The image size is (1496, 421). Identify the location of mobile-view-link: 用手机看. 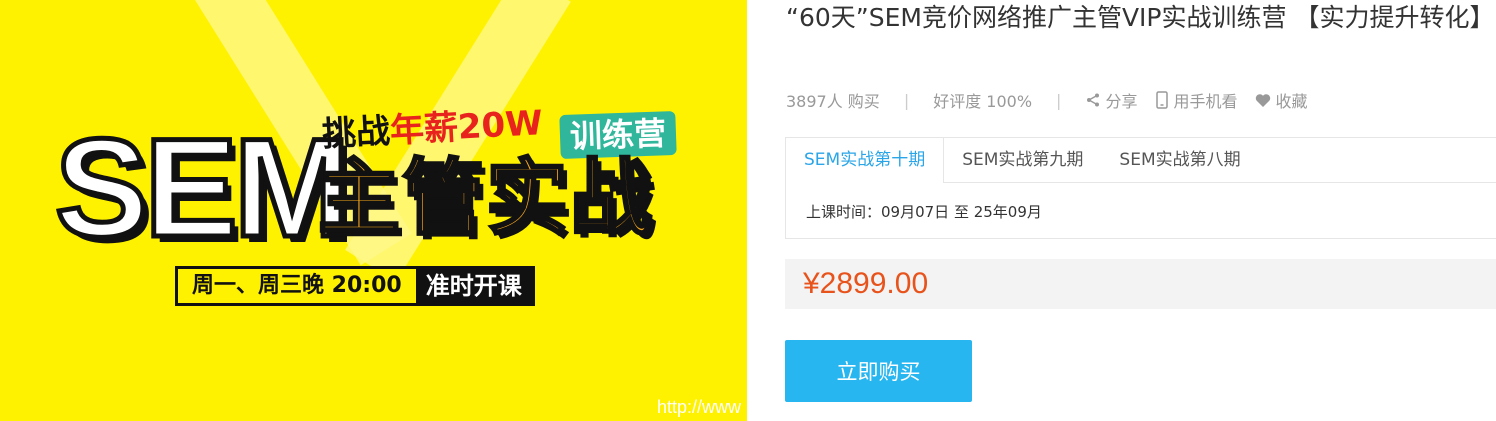
(1196, 100).